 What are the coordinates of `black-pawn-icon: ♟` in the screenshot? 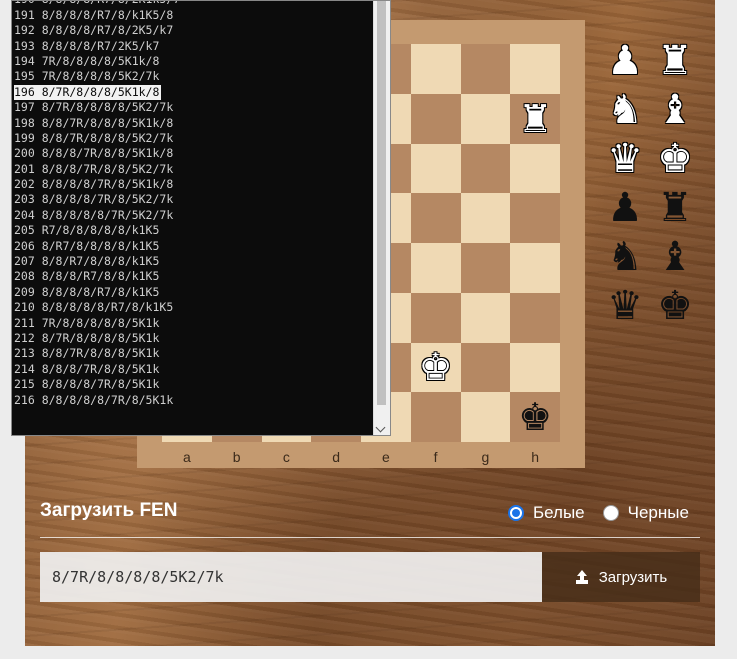 It's located at (625, 208).